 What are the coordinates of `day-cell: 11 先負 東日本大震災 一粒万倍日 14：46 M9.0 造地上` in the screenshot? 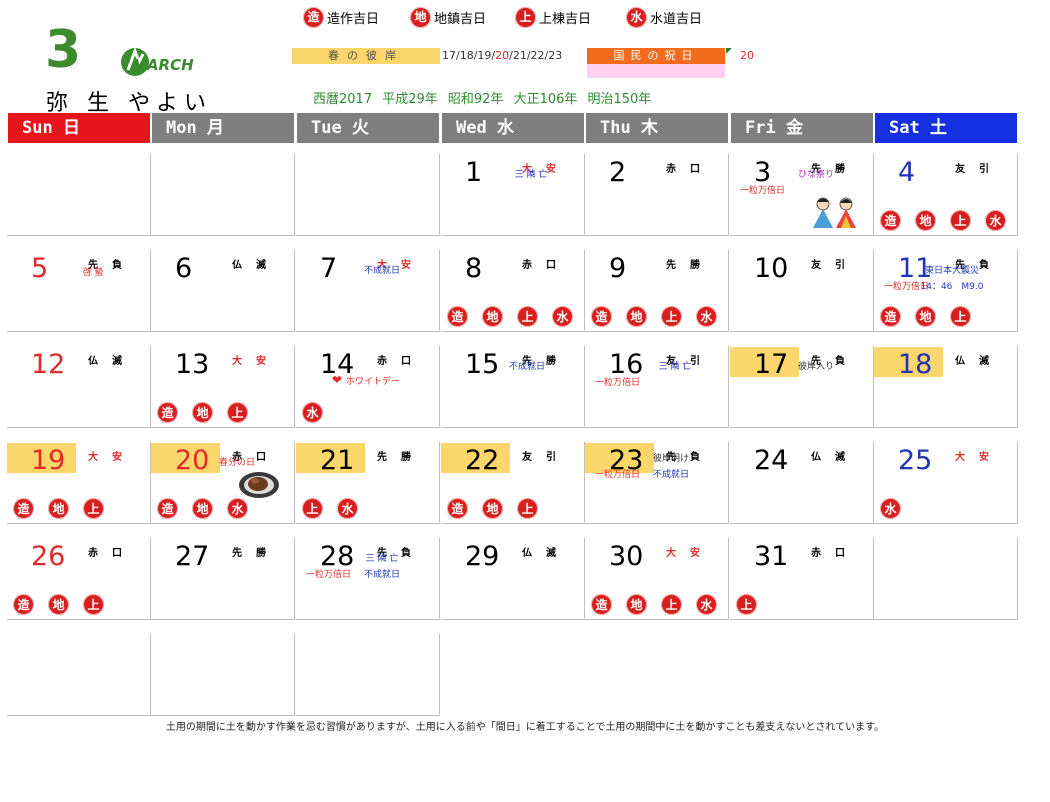 It's located at (946, 291).